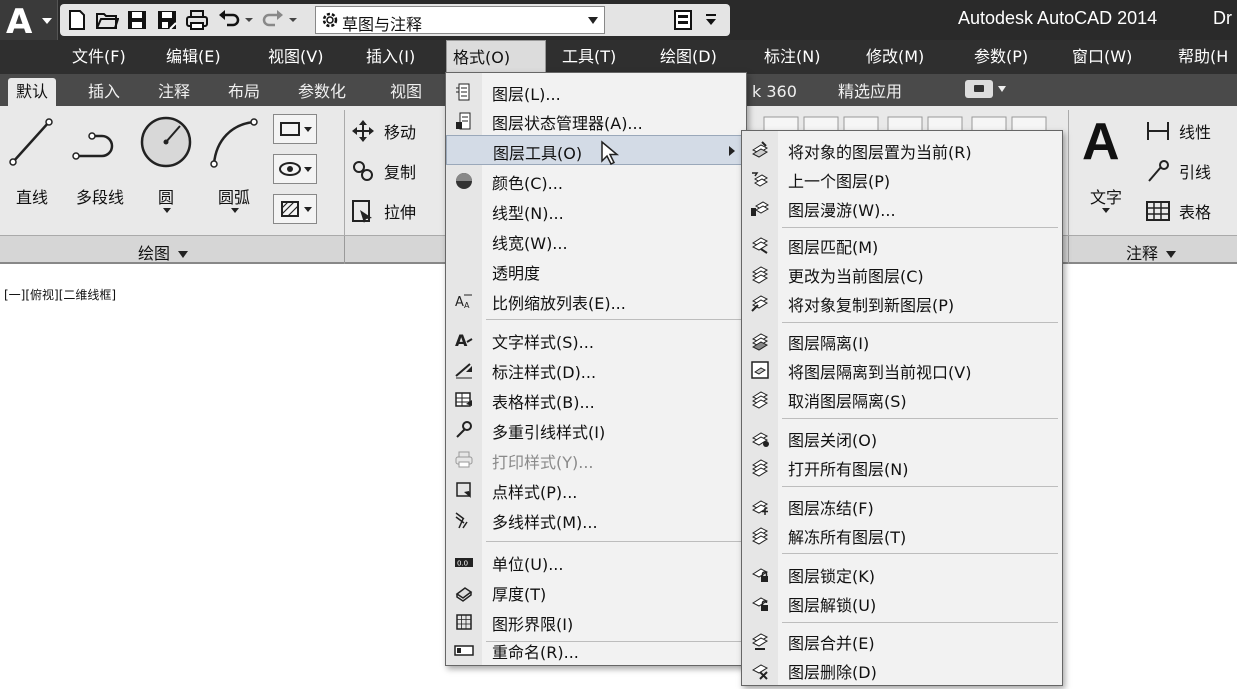 Image resolution: width=1237 pixels, height=689 pixels. What do you see at coordinates (463, 121) in the screenshot?
I see `layer-state-icon` at bounding box center [463, 121].